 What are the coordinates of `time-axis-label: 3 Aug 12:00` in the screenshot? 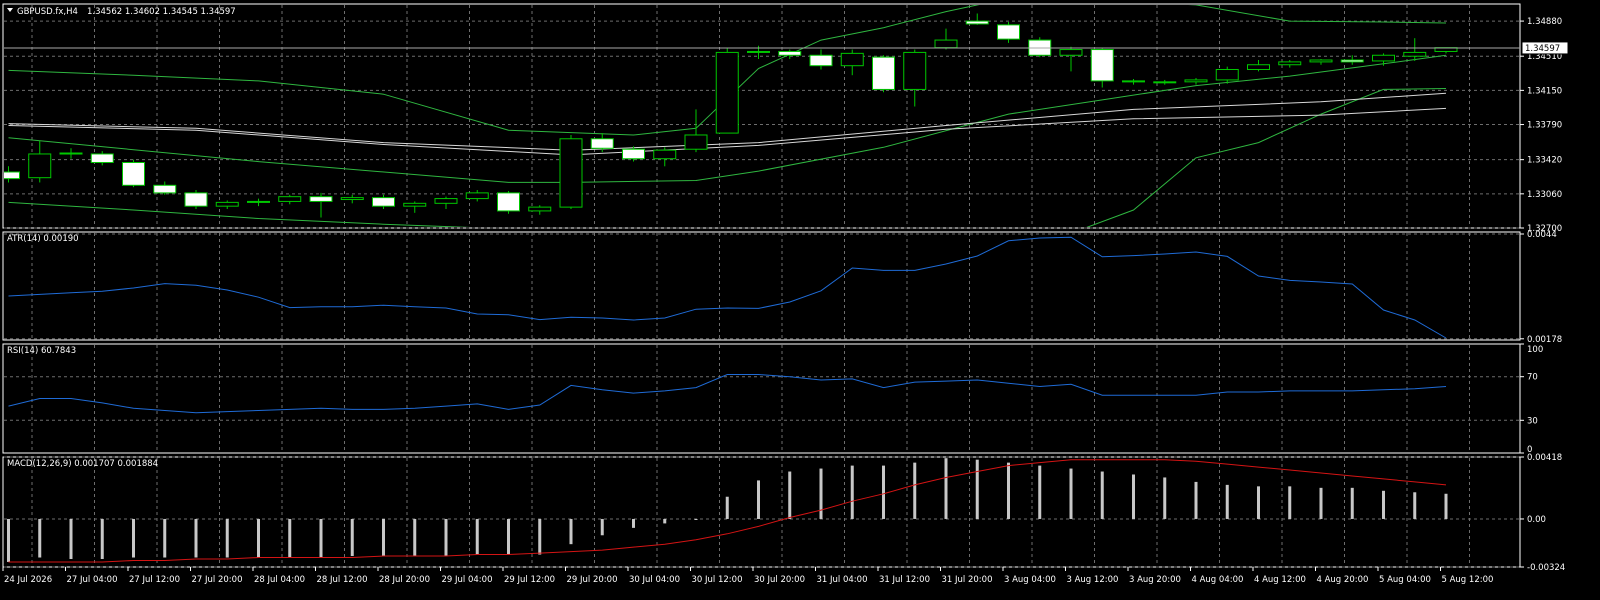 It's located at (1093, 580).